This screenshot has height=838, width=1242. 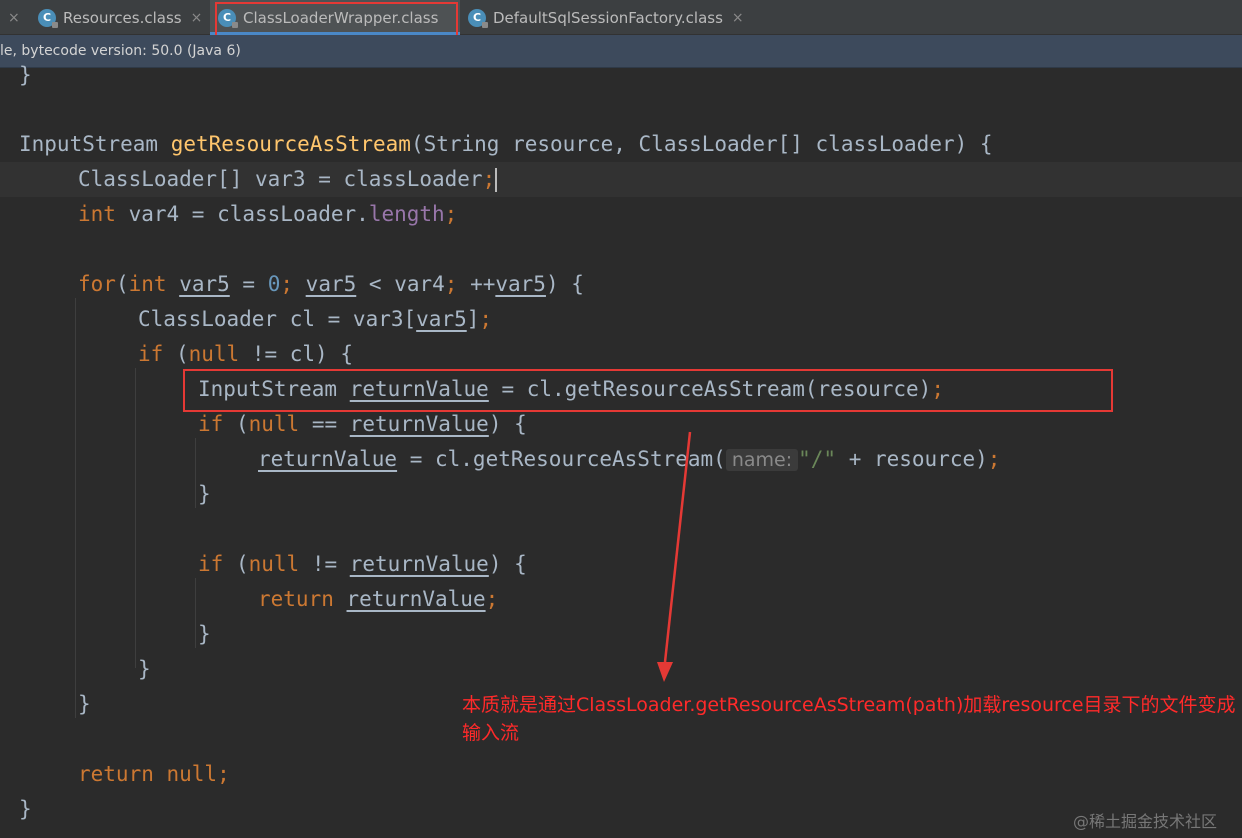 I want to click on watermark: @稀土掘金技术社区, so click(x=1145, y=821).